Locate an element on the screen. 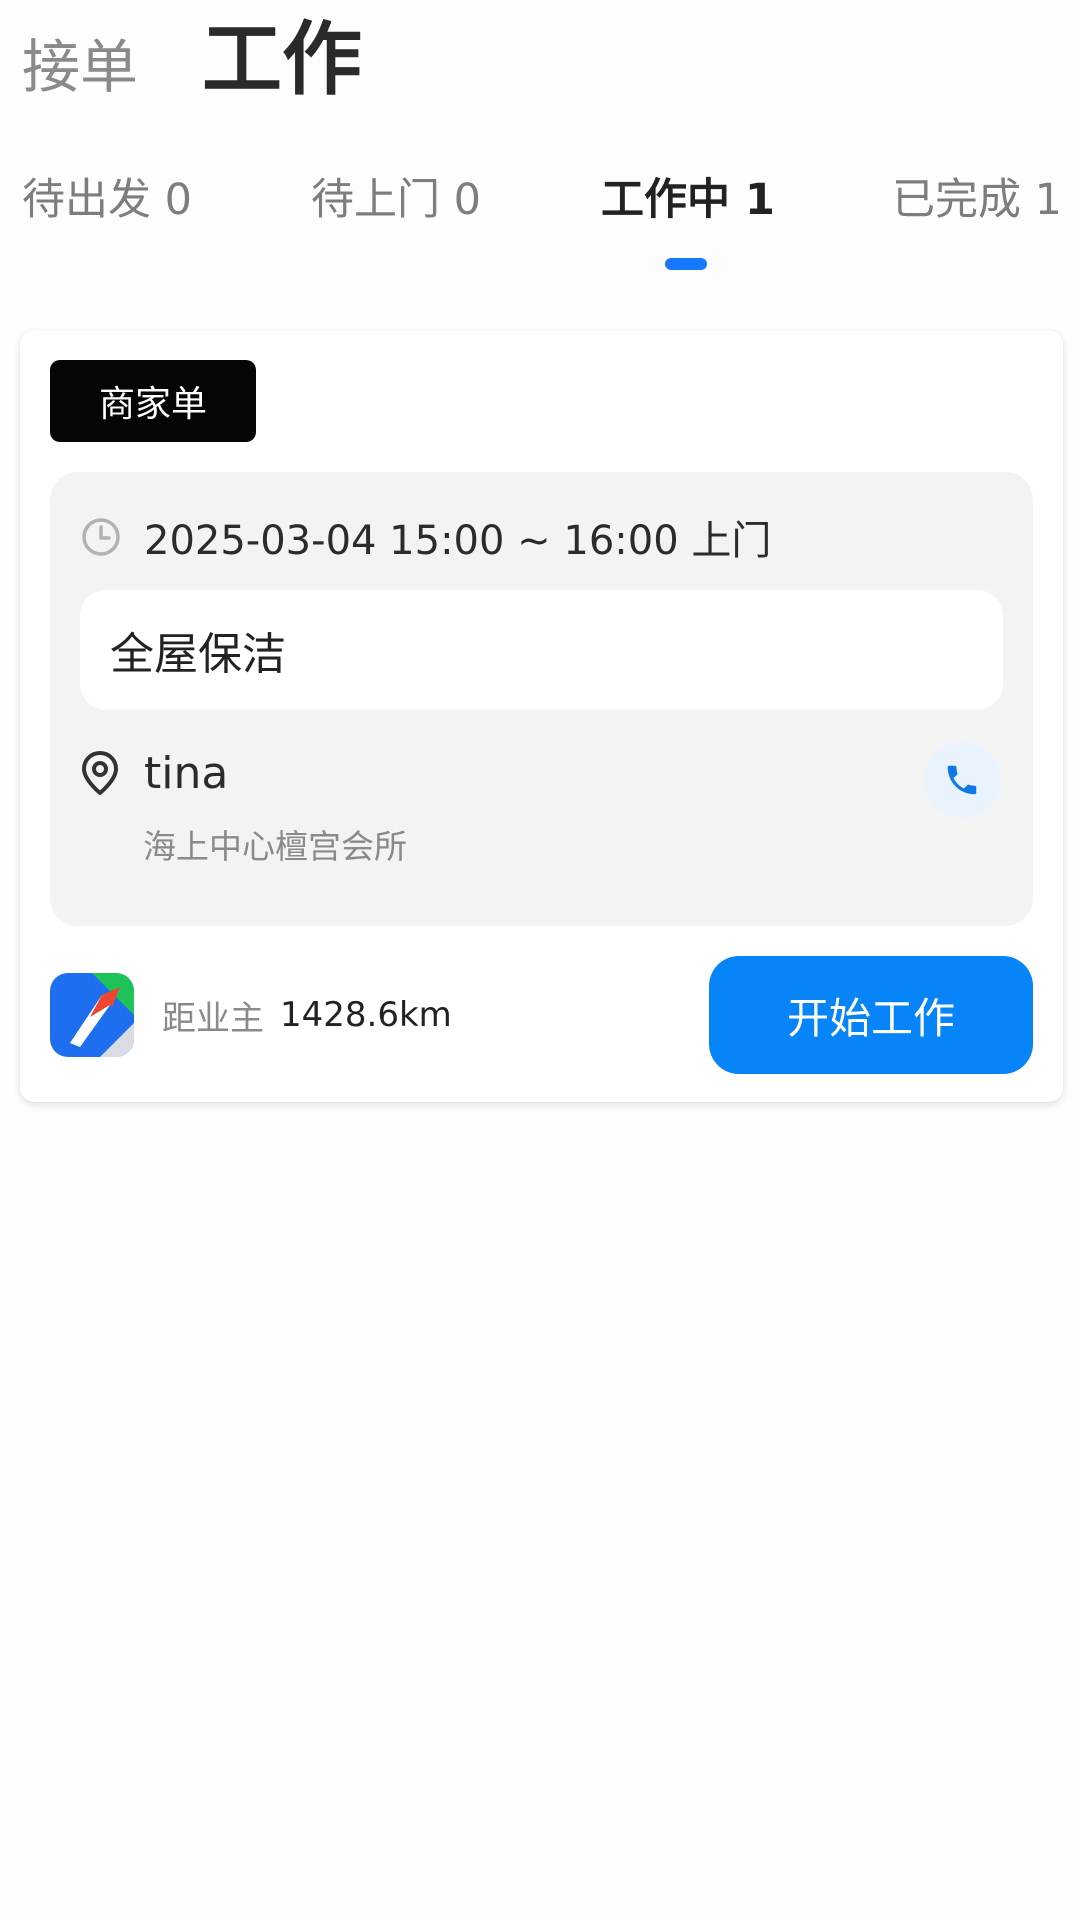 Image resolution: width=1080 pixels, height=1920 pixels. distance-row: 距业主 1428.6km is located at coordinates (307, 1015).